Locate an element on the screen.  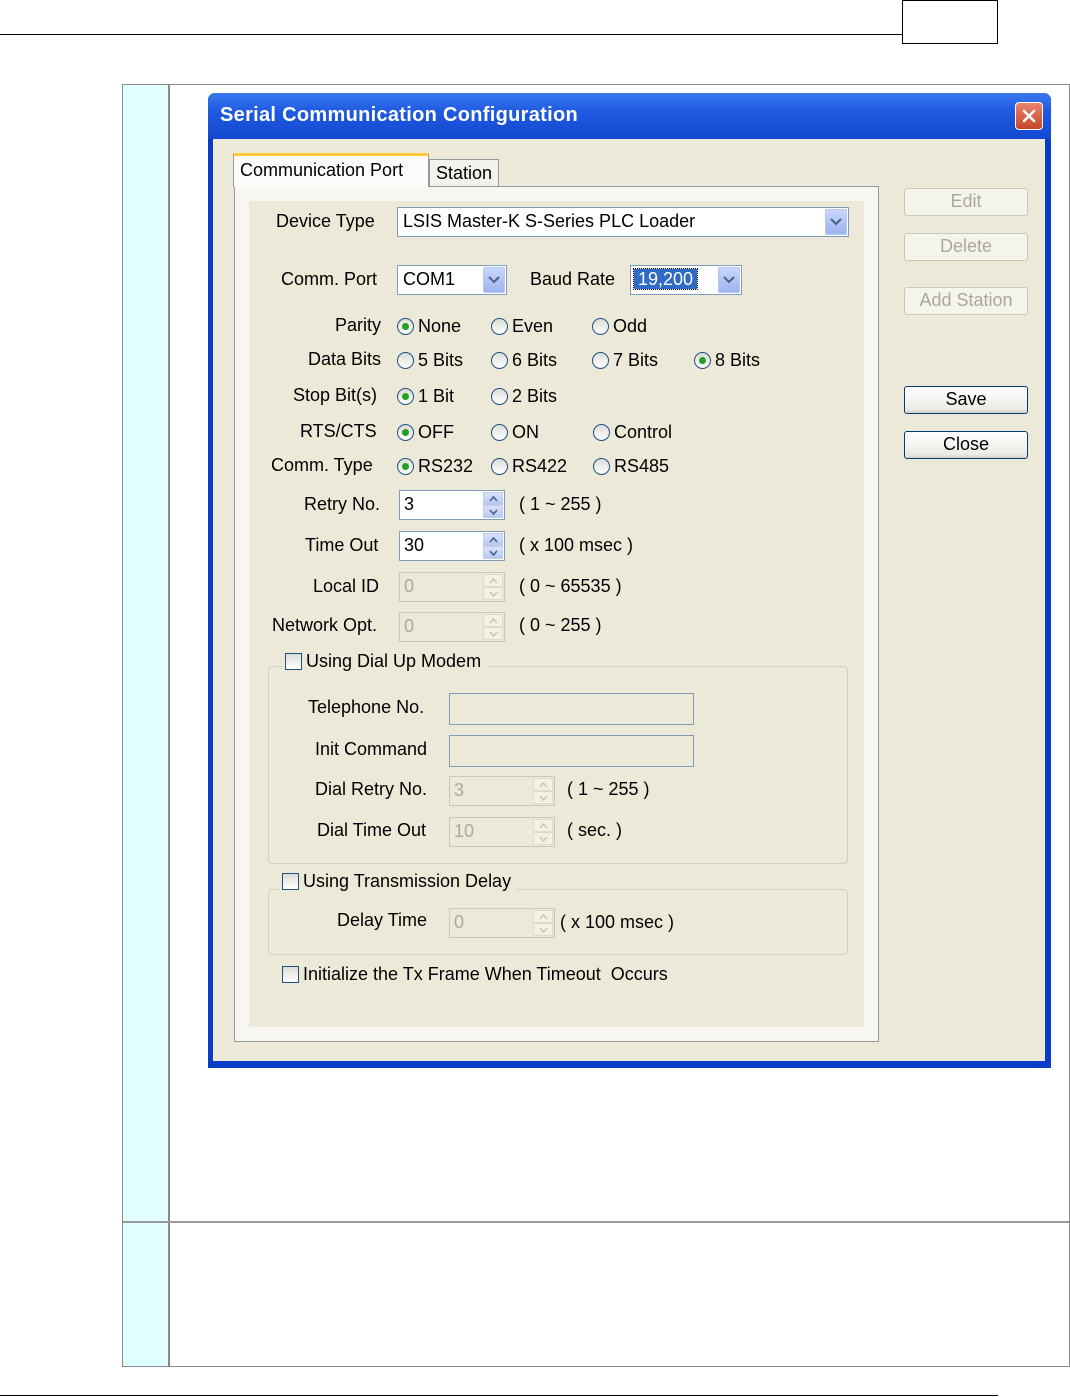
telephone-input is located at coordinates (571, 709).